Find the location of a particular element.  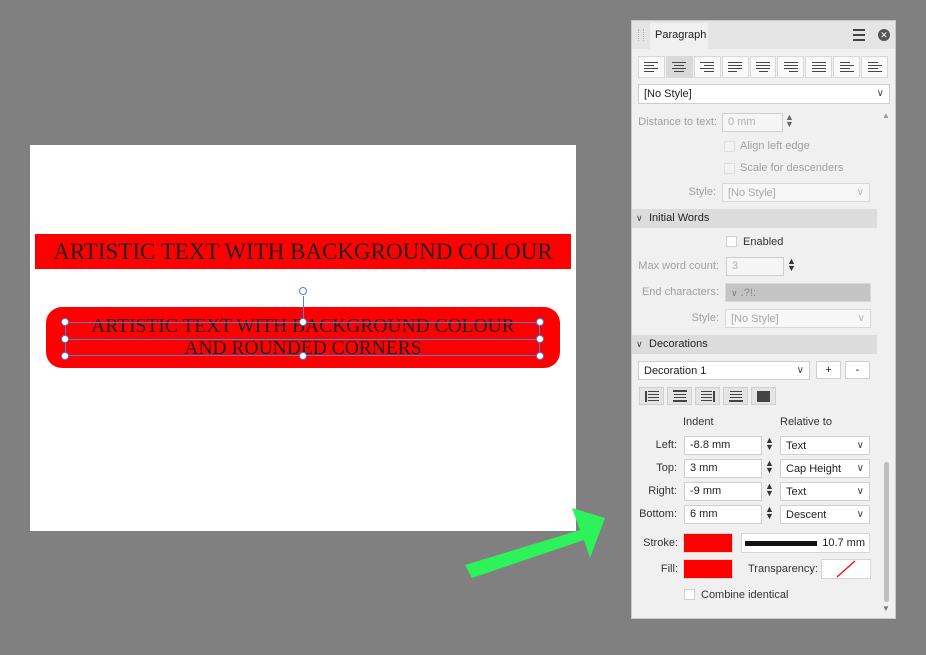

scroll-up-icon: ▲ is located at coordinates (886, 115).